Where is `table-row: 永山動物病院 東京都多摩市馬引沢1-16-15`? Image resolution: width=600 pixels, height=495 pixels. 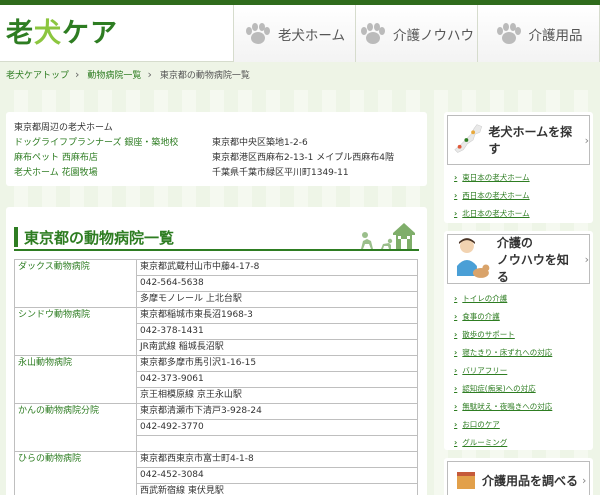 table-row: 永山動物病院 東京都多摩市馬引沢1-16-15 is located at coordinates (216, 379).